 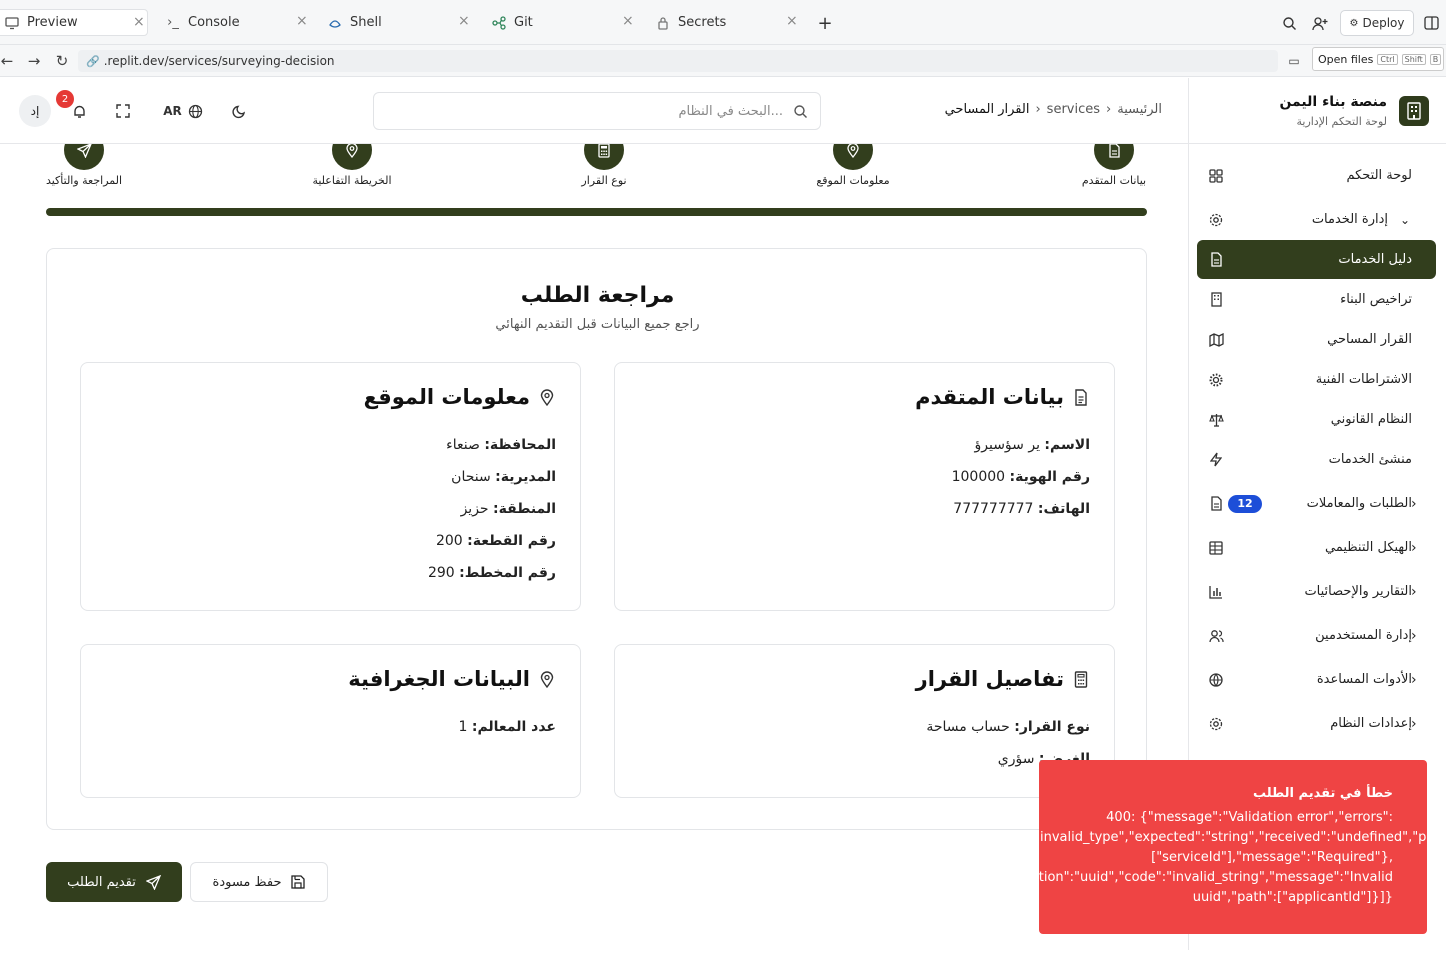 What do you see at coordinates (978, 477) in the screenshot?
I see `row-value: 100000` at bounding box center [978, 477].